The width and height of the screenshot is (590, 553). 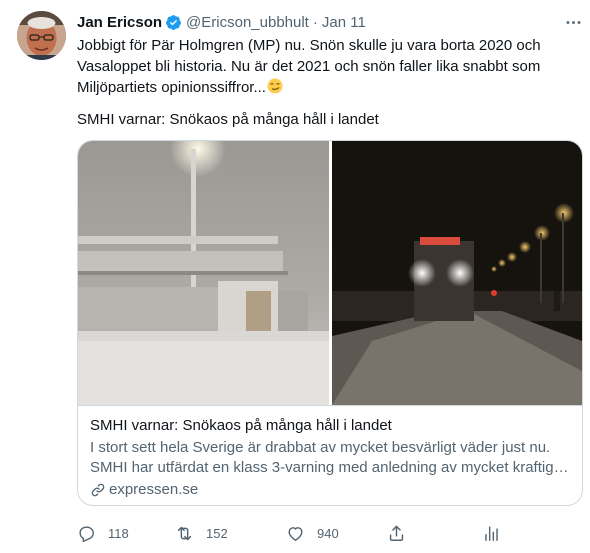 I want to click on more-icon, so click(x=573, y=22).